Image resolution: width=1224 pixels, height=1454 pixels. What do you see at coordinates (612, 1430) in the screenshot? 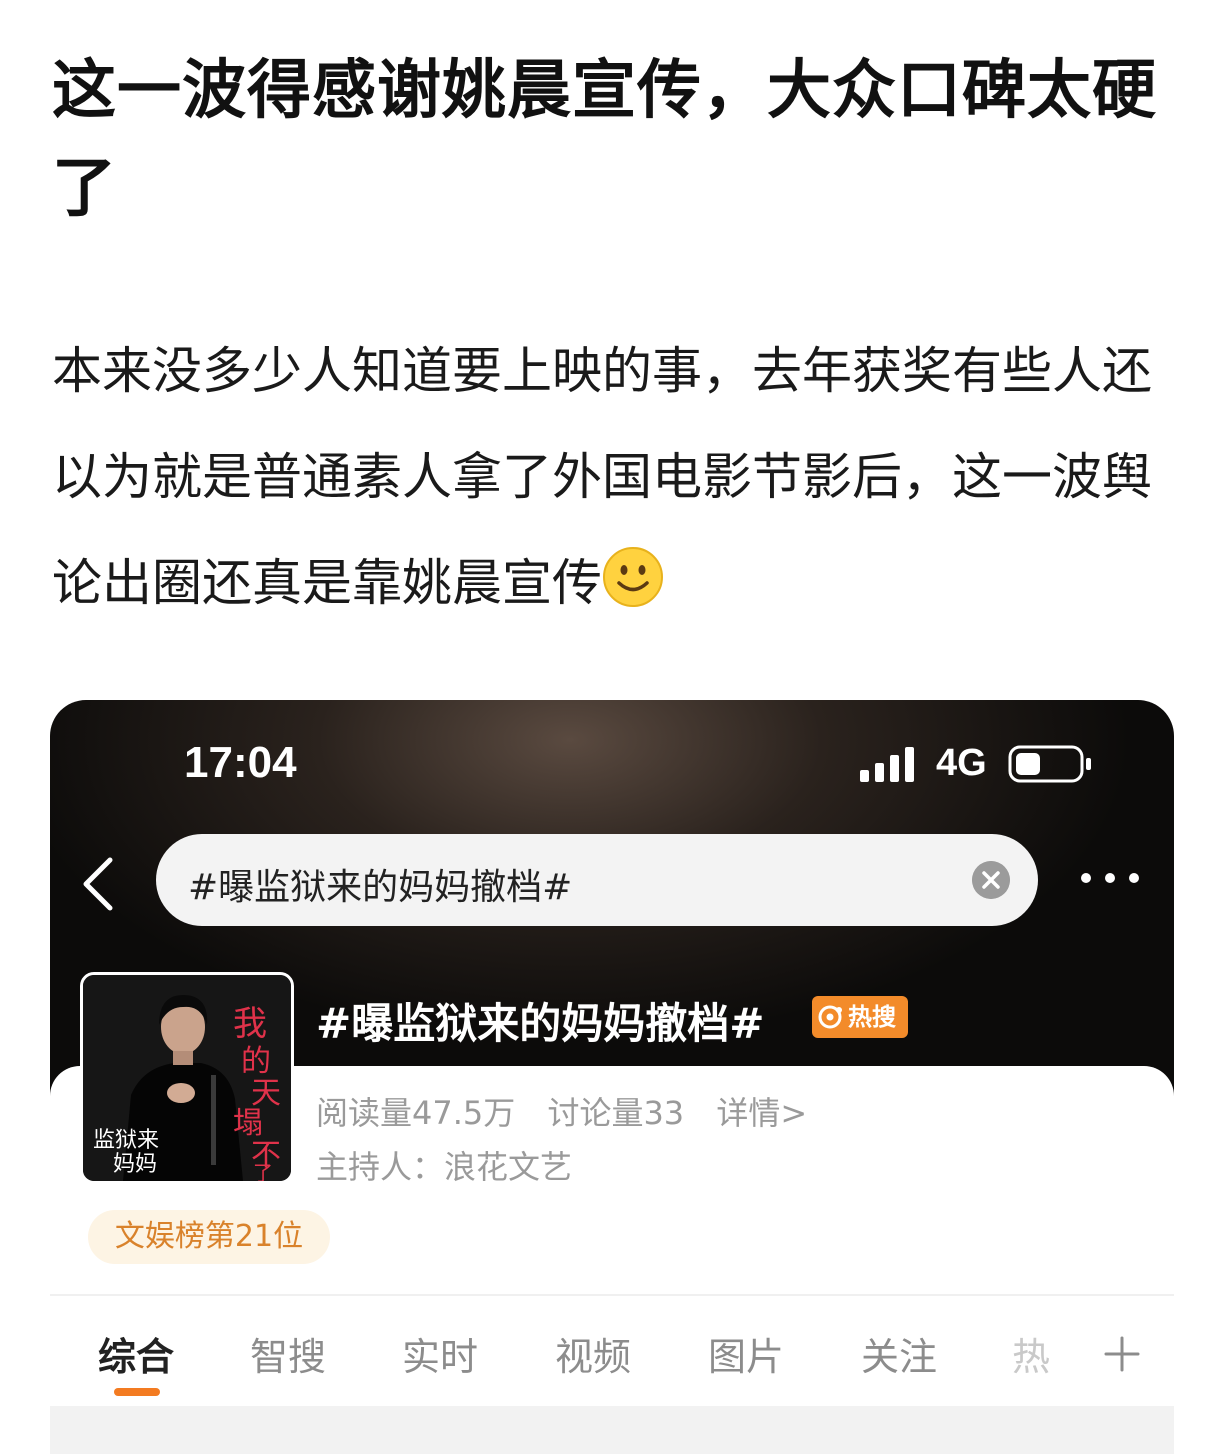
I see `content-strip` at bounding box center [612, 1430].